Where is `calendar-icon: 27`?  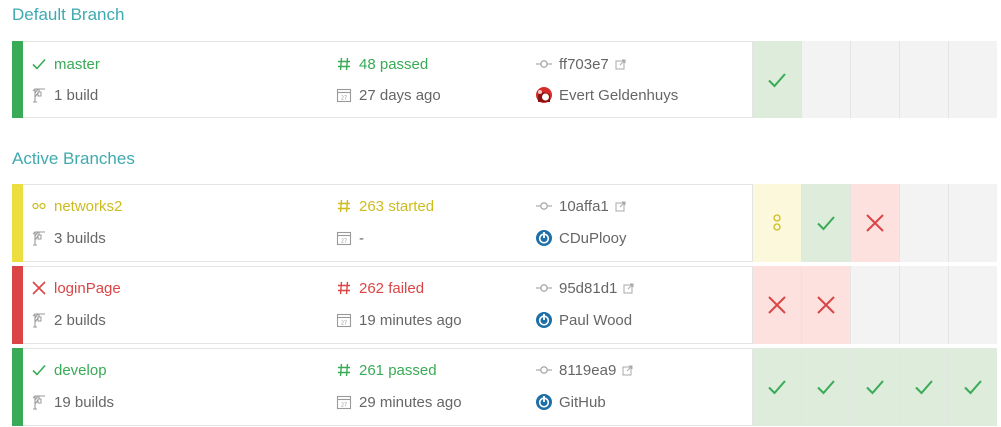
calendar-icon: 27 is located at coordinates (344, 402).